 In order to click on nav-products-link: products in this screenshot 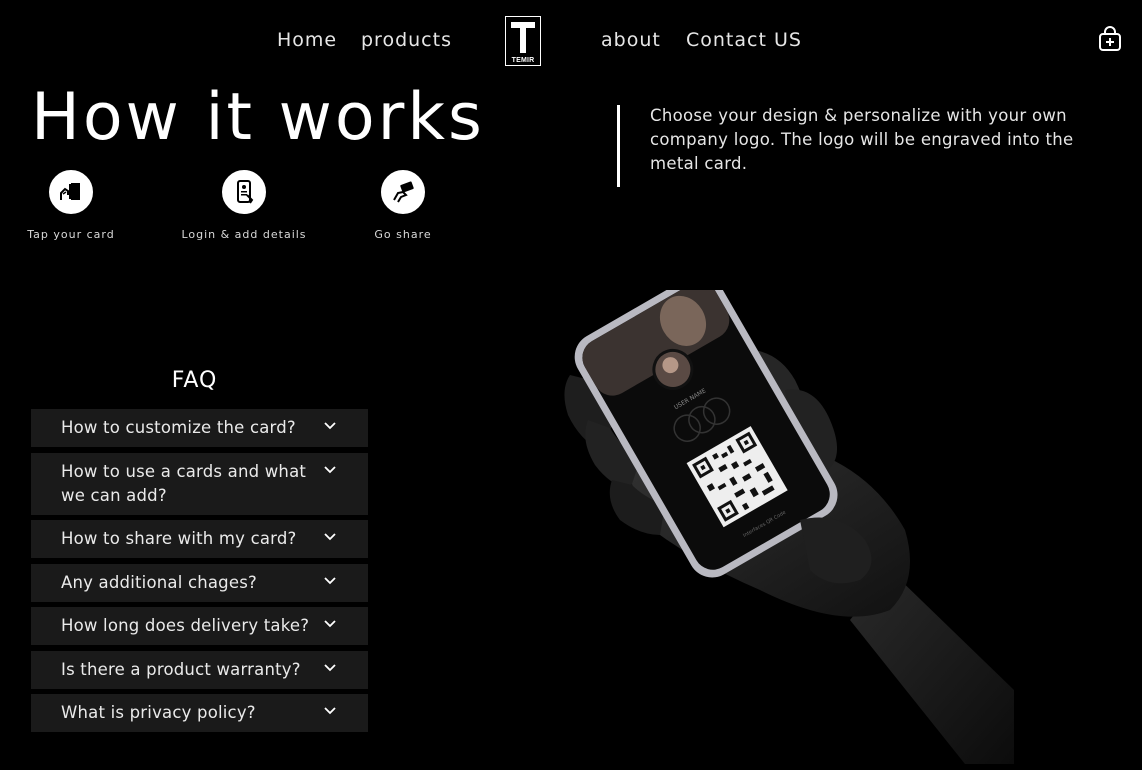, I will do `click(406, 40)`.